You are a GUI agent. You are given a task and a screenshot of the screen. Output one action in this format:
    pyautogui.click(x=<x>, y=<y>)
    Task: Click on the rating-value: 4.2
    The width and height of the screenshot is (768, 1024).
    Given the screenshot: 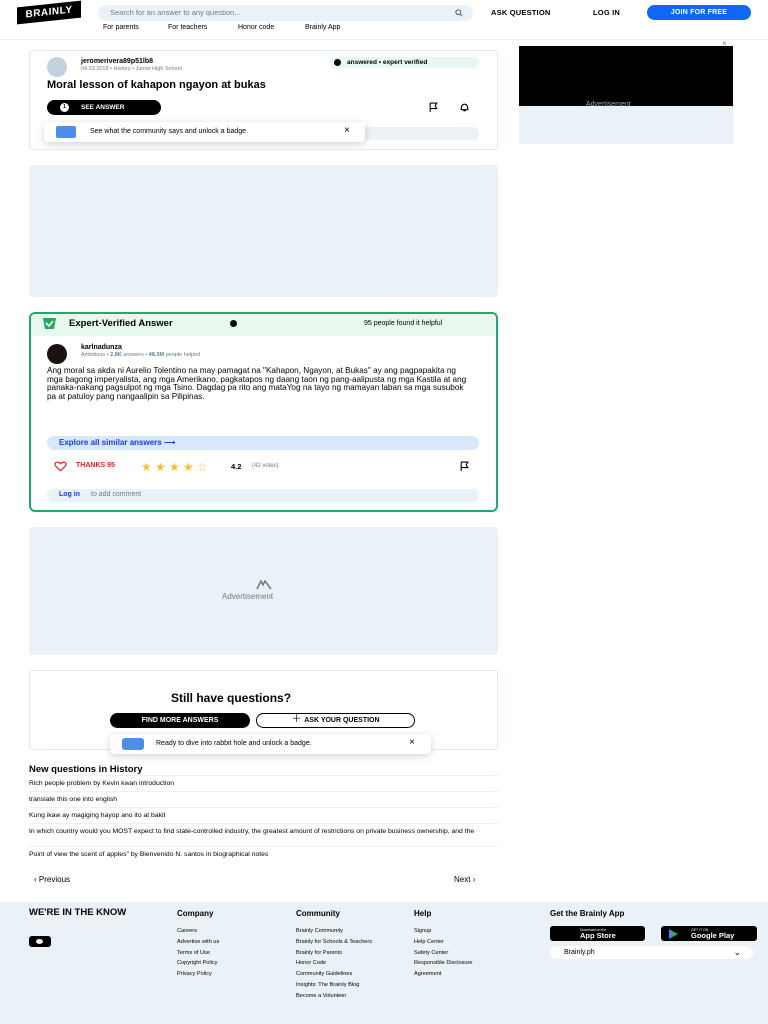 What is the action you would take?
    pyautogui.click(x=236, y=466)
    